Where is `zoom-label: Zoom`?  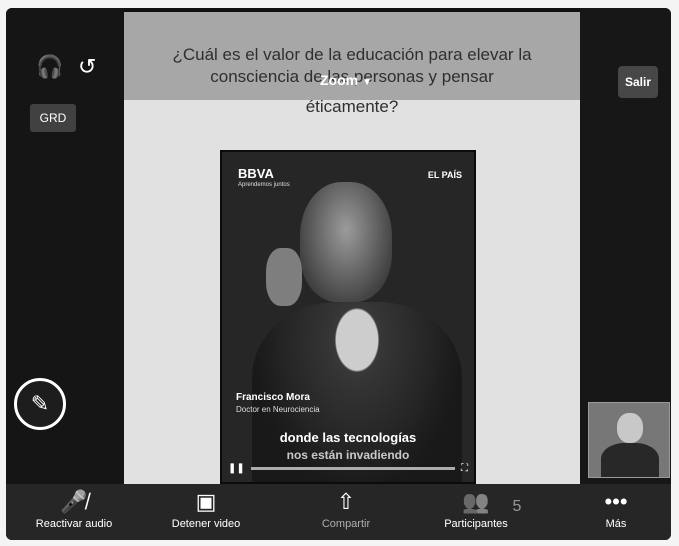 zoom-label: Zoom is located at coordinates (339, 80).